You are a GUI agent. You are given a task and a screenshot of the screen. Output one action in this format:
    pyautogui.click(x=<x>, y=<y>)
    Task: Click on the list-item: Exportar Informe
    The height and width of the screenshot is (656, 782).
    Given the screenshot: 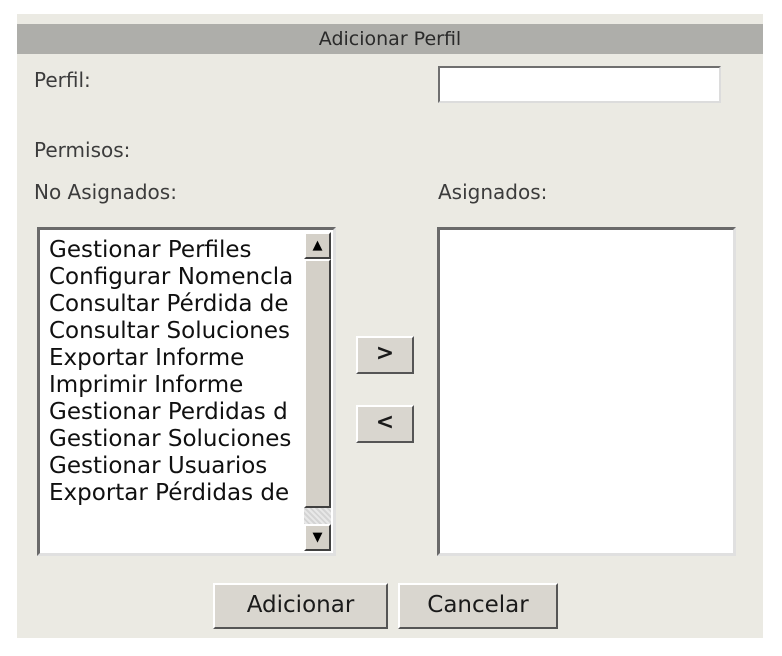 What is the action you would take?
    pyautogui.click(x=183, y=358)
    